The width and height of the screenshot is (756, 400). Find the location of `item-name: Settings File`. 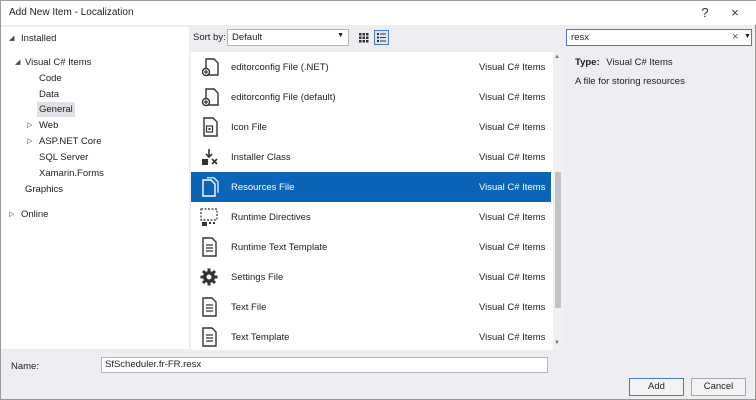

item-name: Settings File is located at coordinates (257, 277).